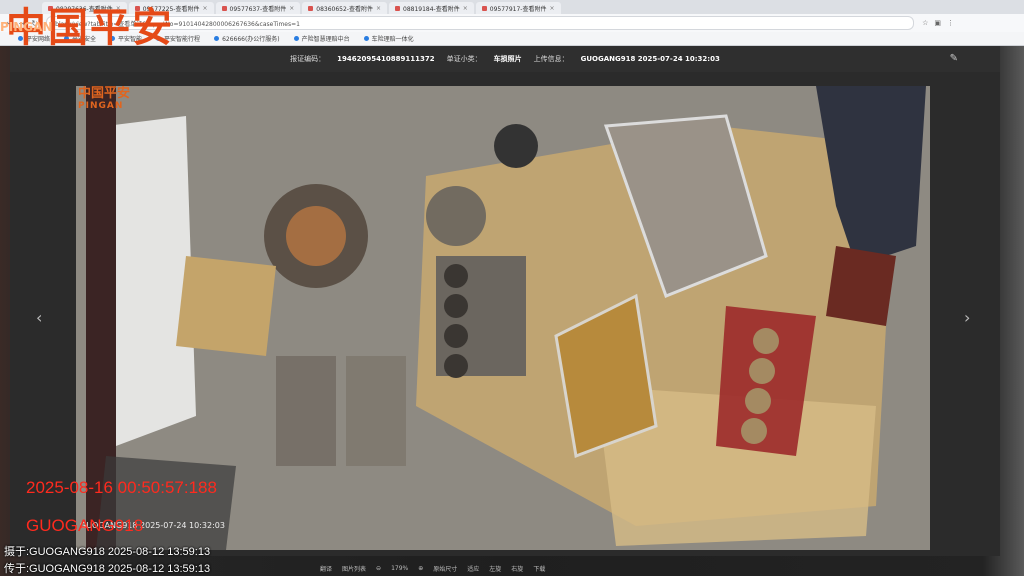 Image resolution: width=1024 pixels, height=576 pixels. I want to click on bookmark-label: 车险理赔一体化, so click(392, 39).